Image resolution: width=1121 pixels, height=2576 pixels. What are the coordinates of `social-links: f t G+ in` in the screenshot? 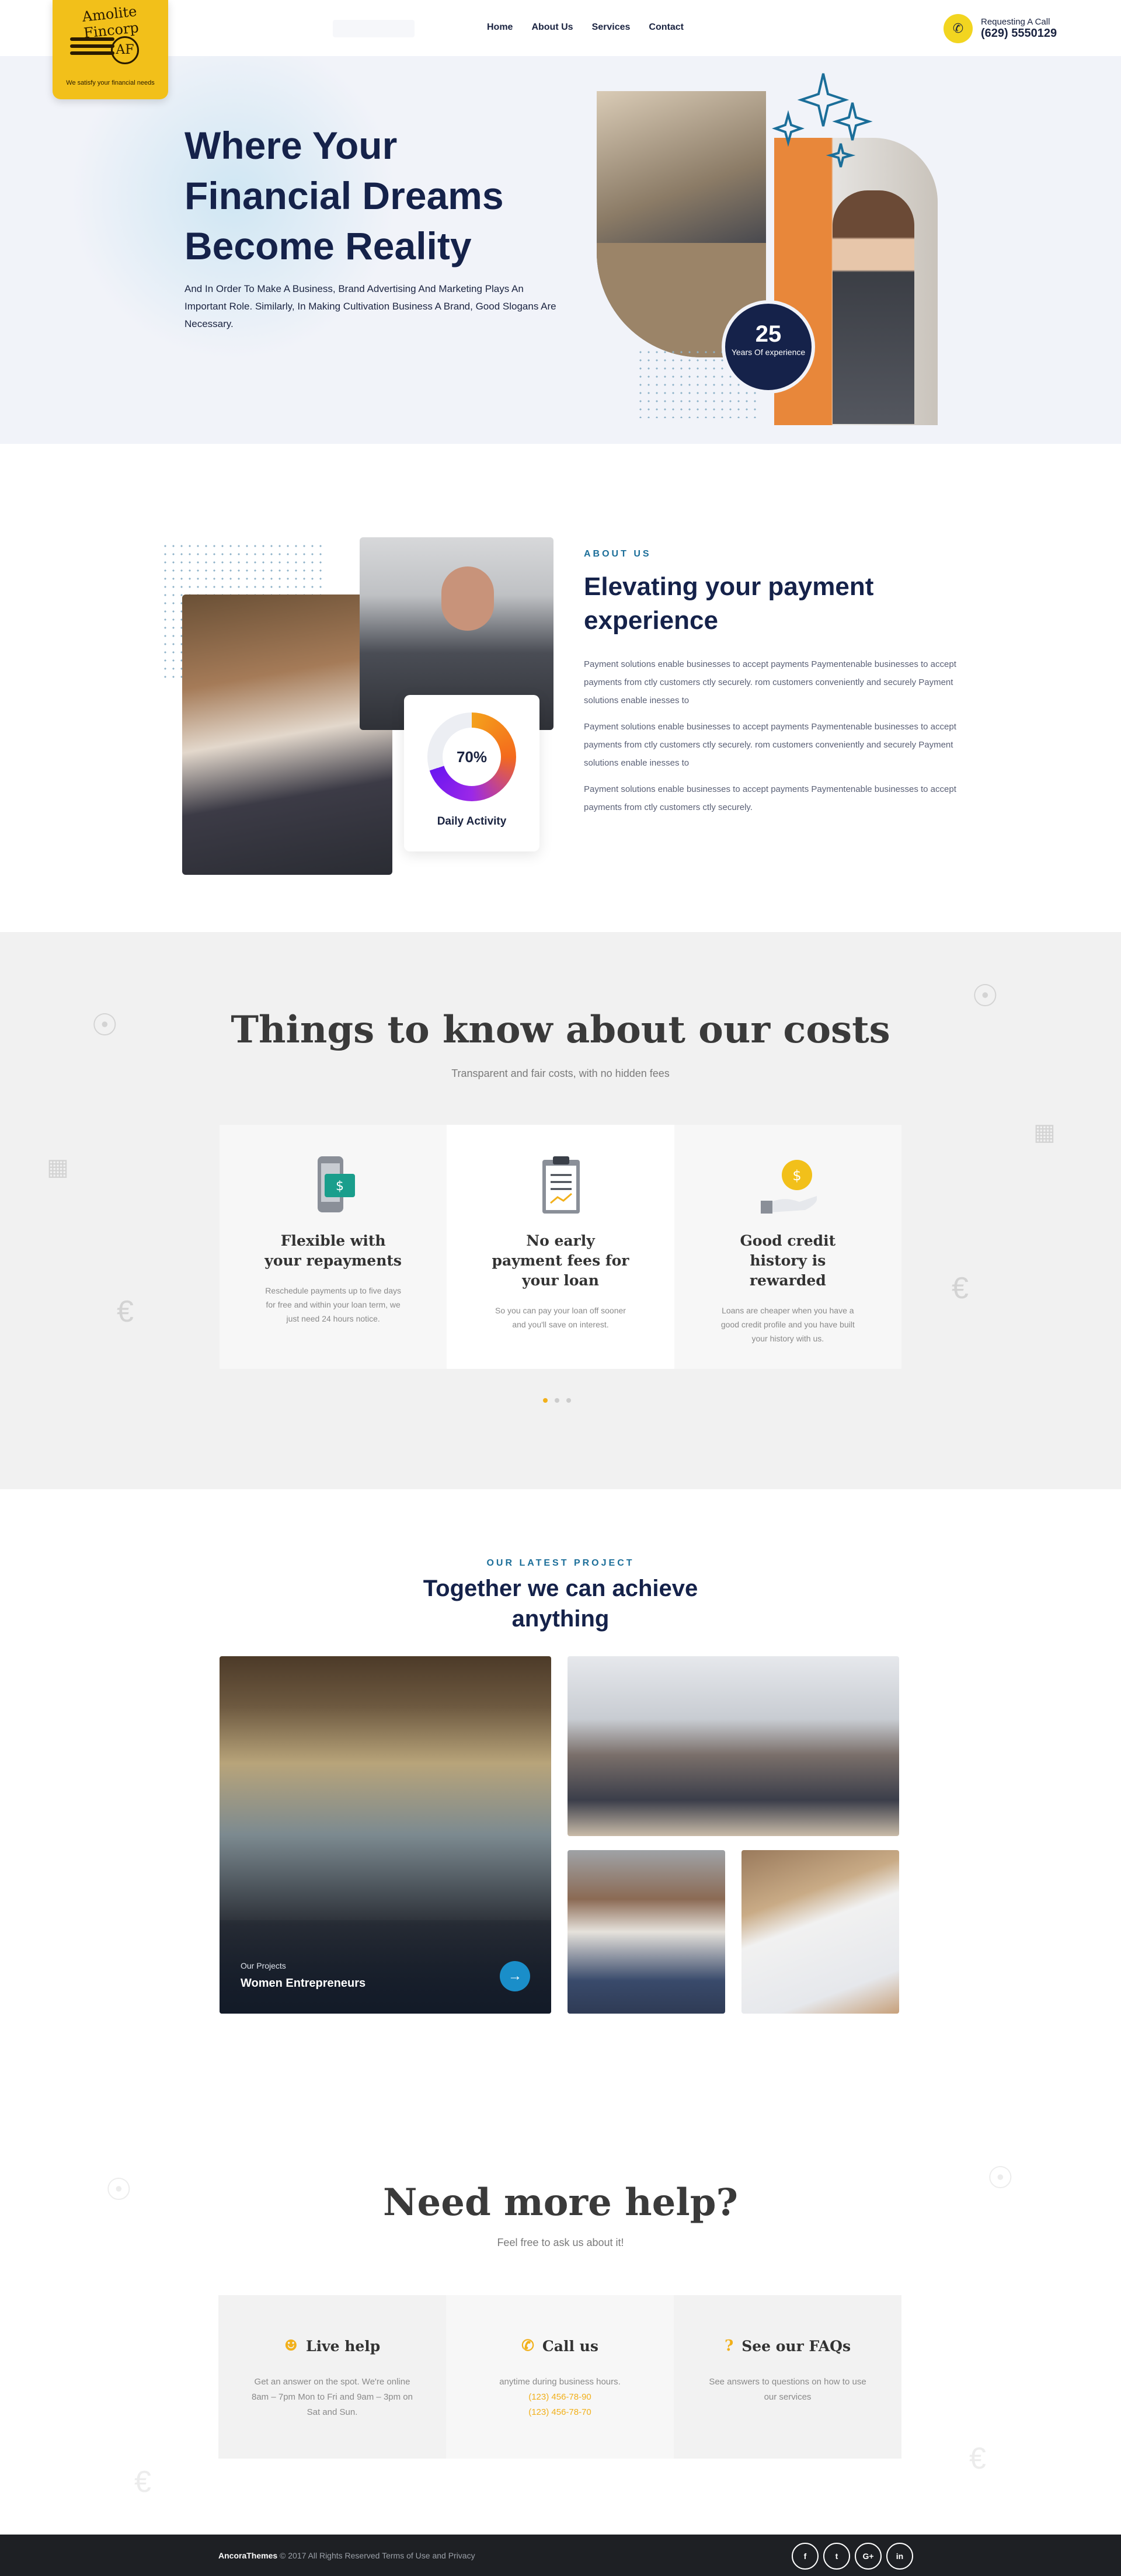 It's located at (852, 2556).